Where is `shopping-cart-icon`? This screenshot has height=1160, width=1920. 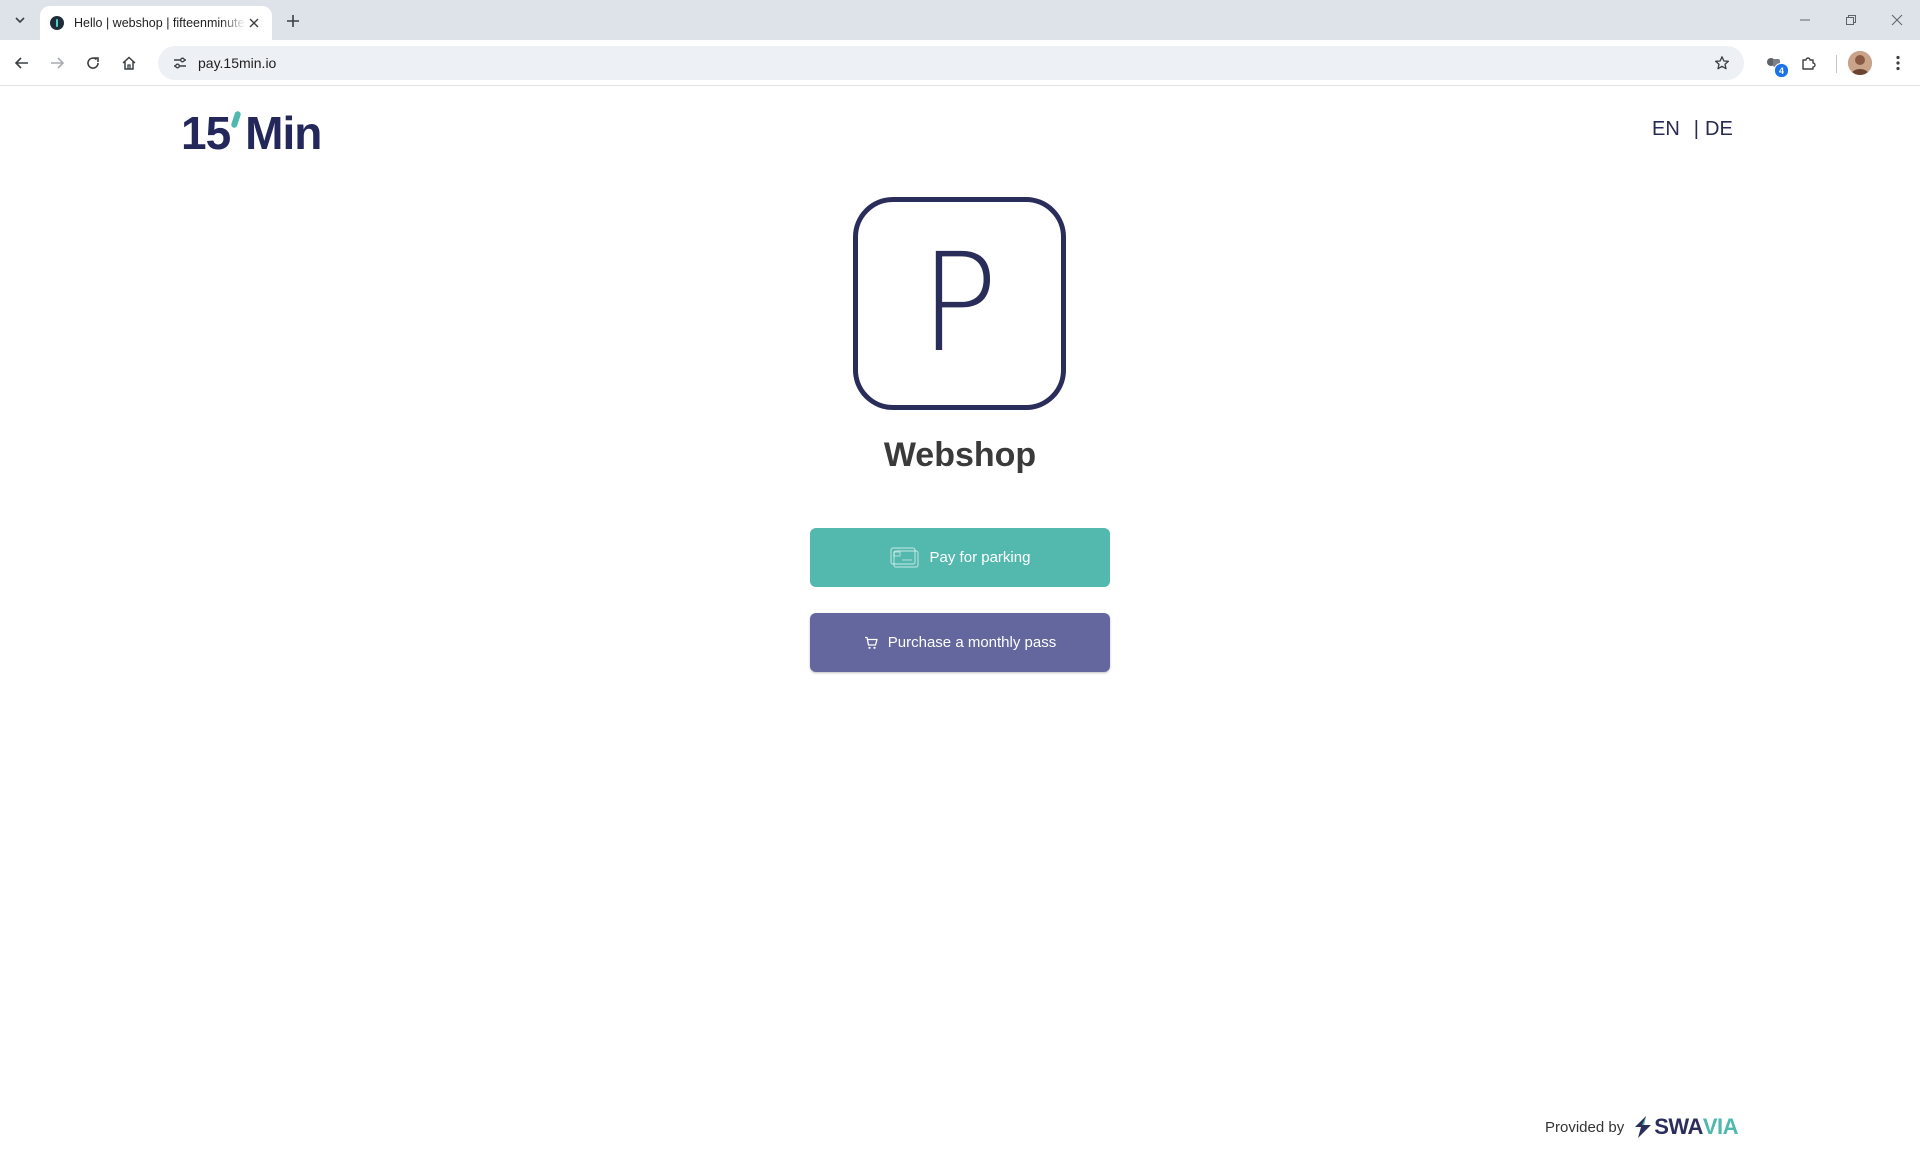
shopping-cart-icon is located at coordinates (871, 643).